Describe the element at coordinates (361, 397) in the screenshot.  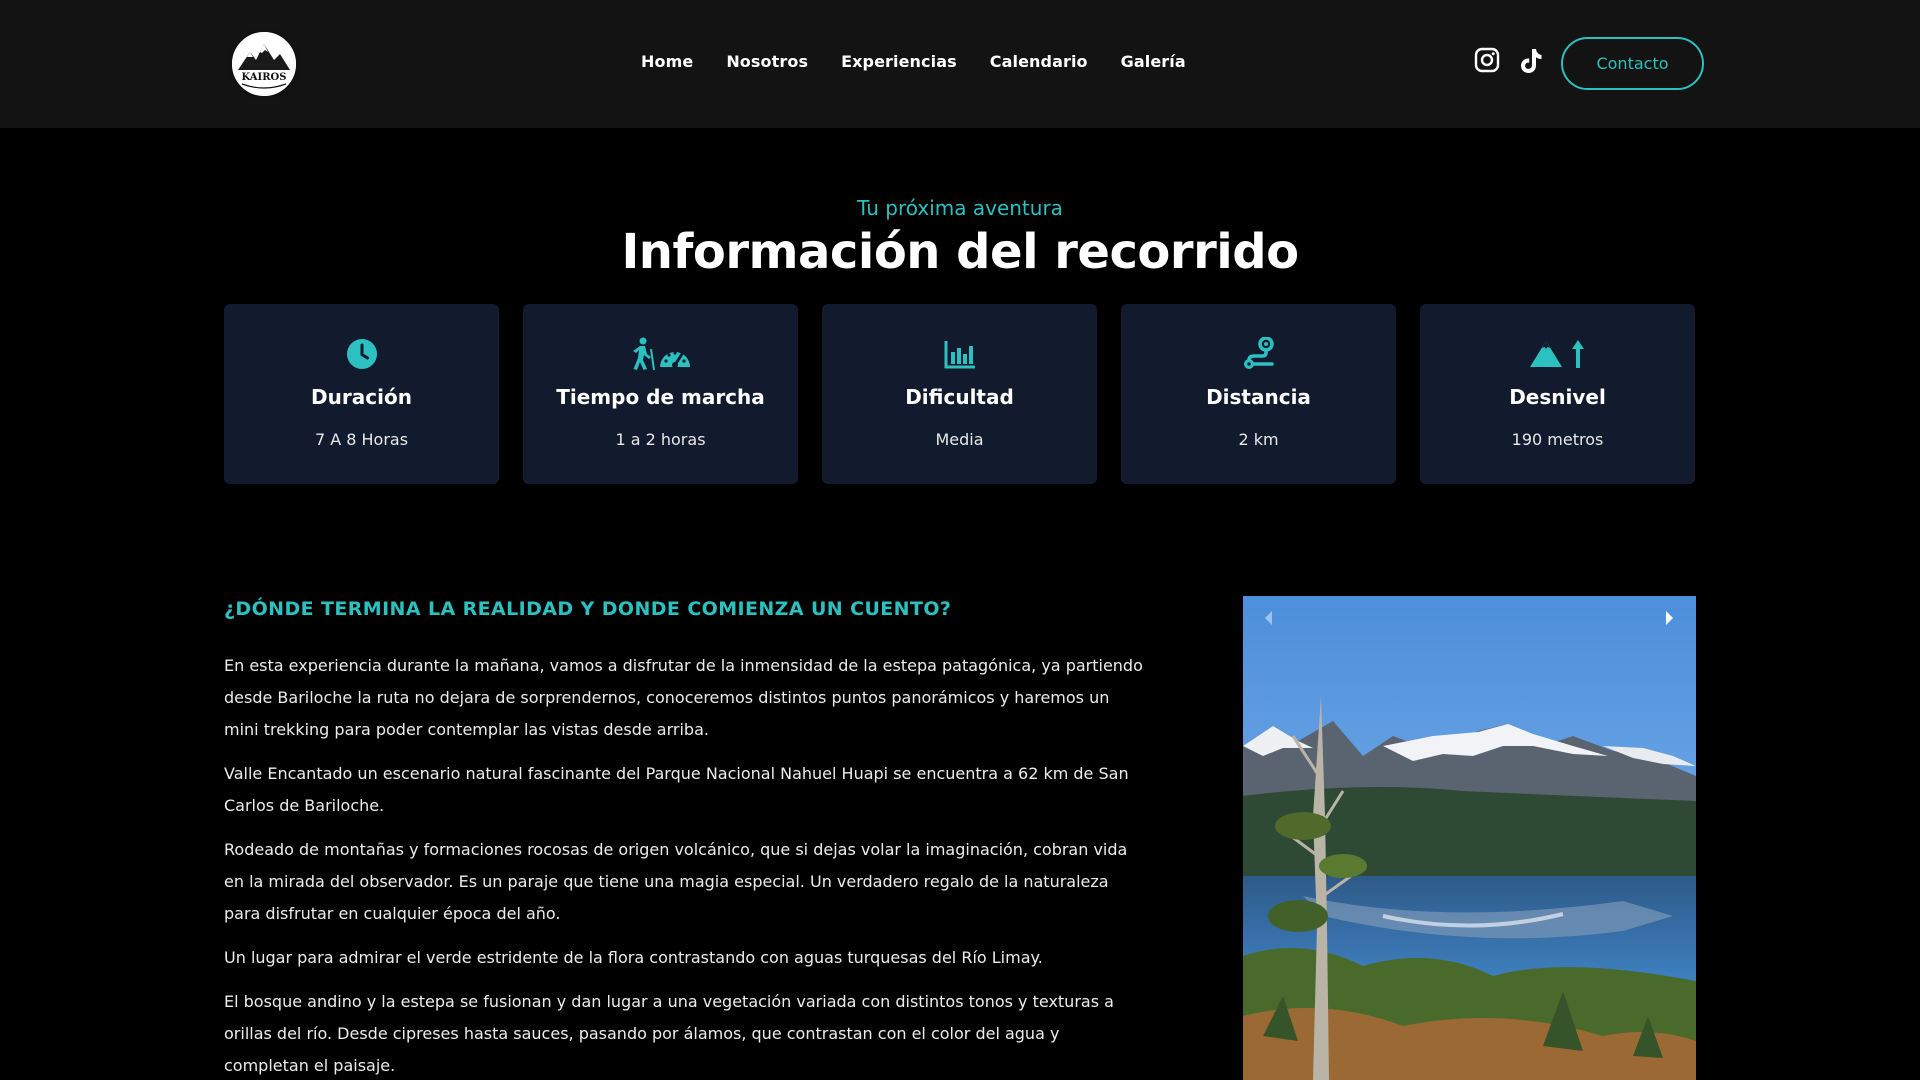
I see `card-title: Duración` at that location.